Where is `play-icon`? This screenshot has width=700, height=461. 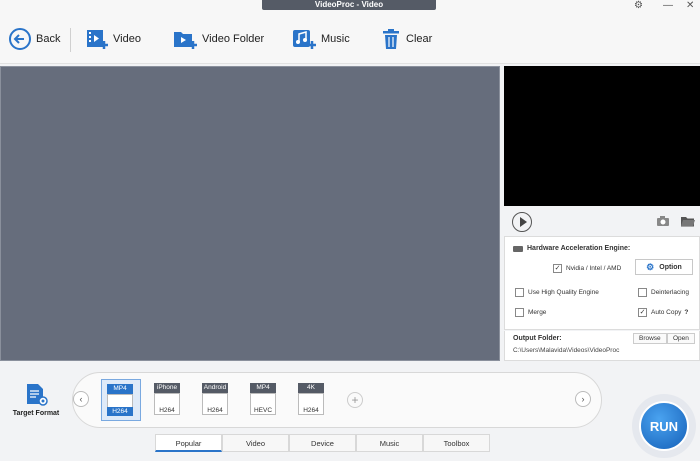
play-icon is located at coordinates (523, 222).